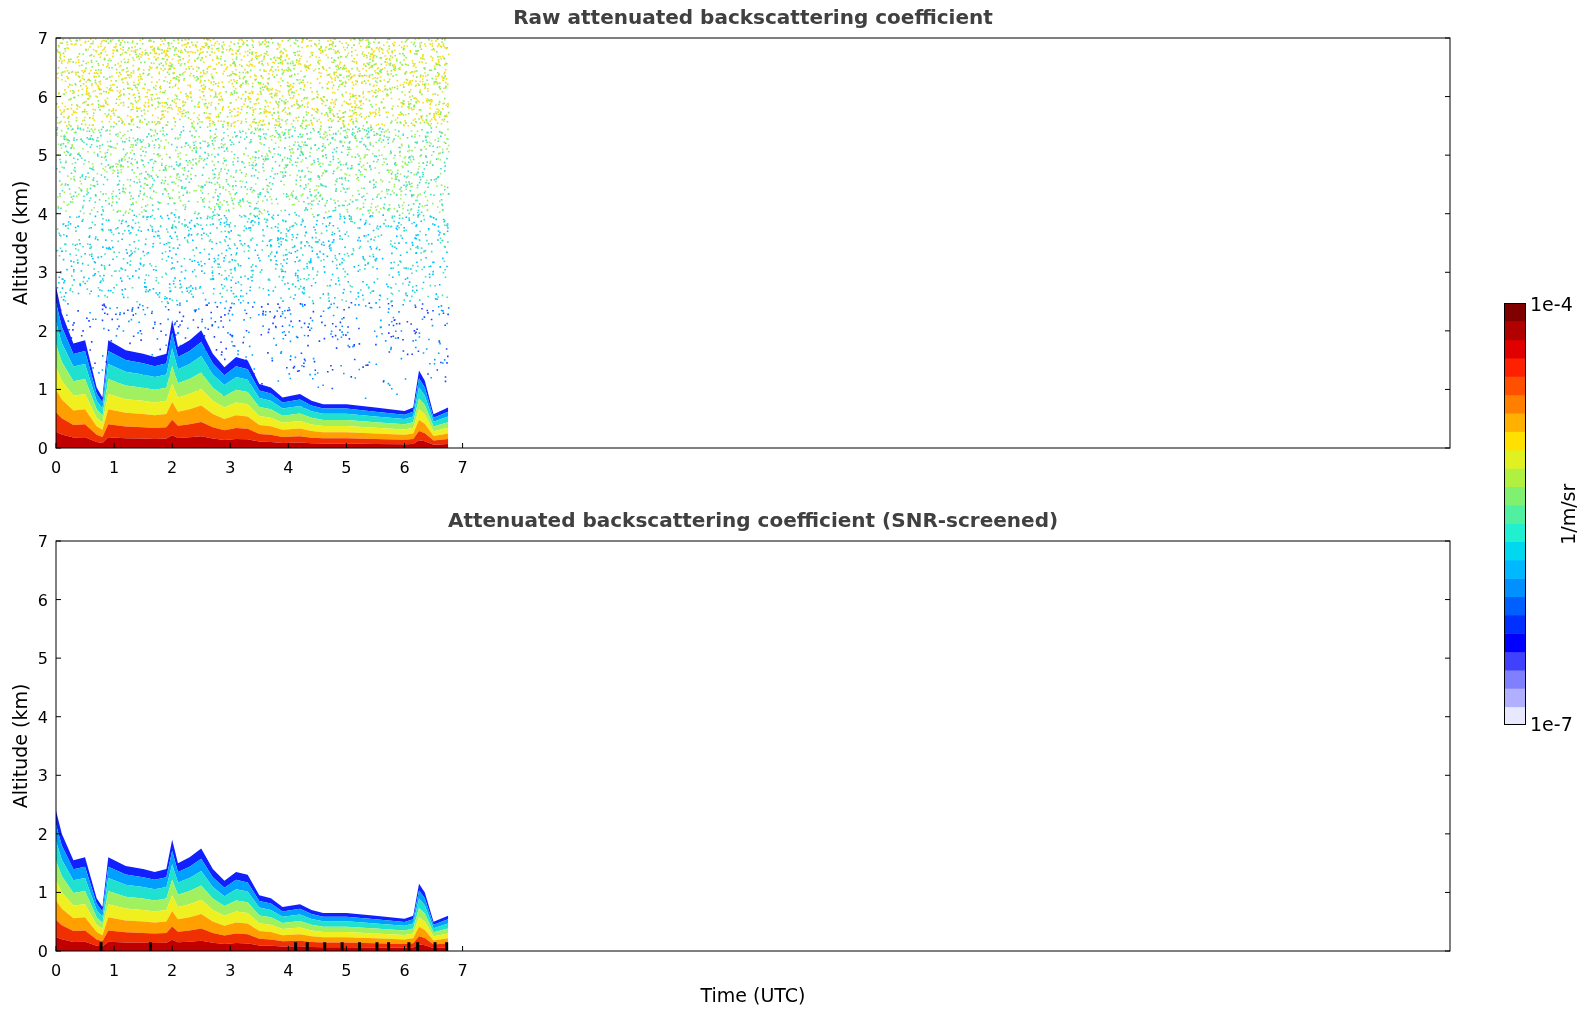 This screenshot has height=1020, width=1595. Describe the element at coordinates (753, 520) in the screenshot. I see `chart-title: Attenuated backscattering coefficient (SNR-screened)` at that location.